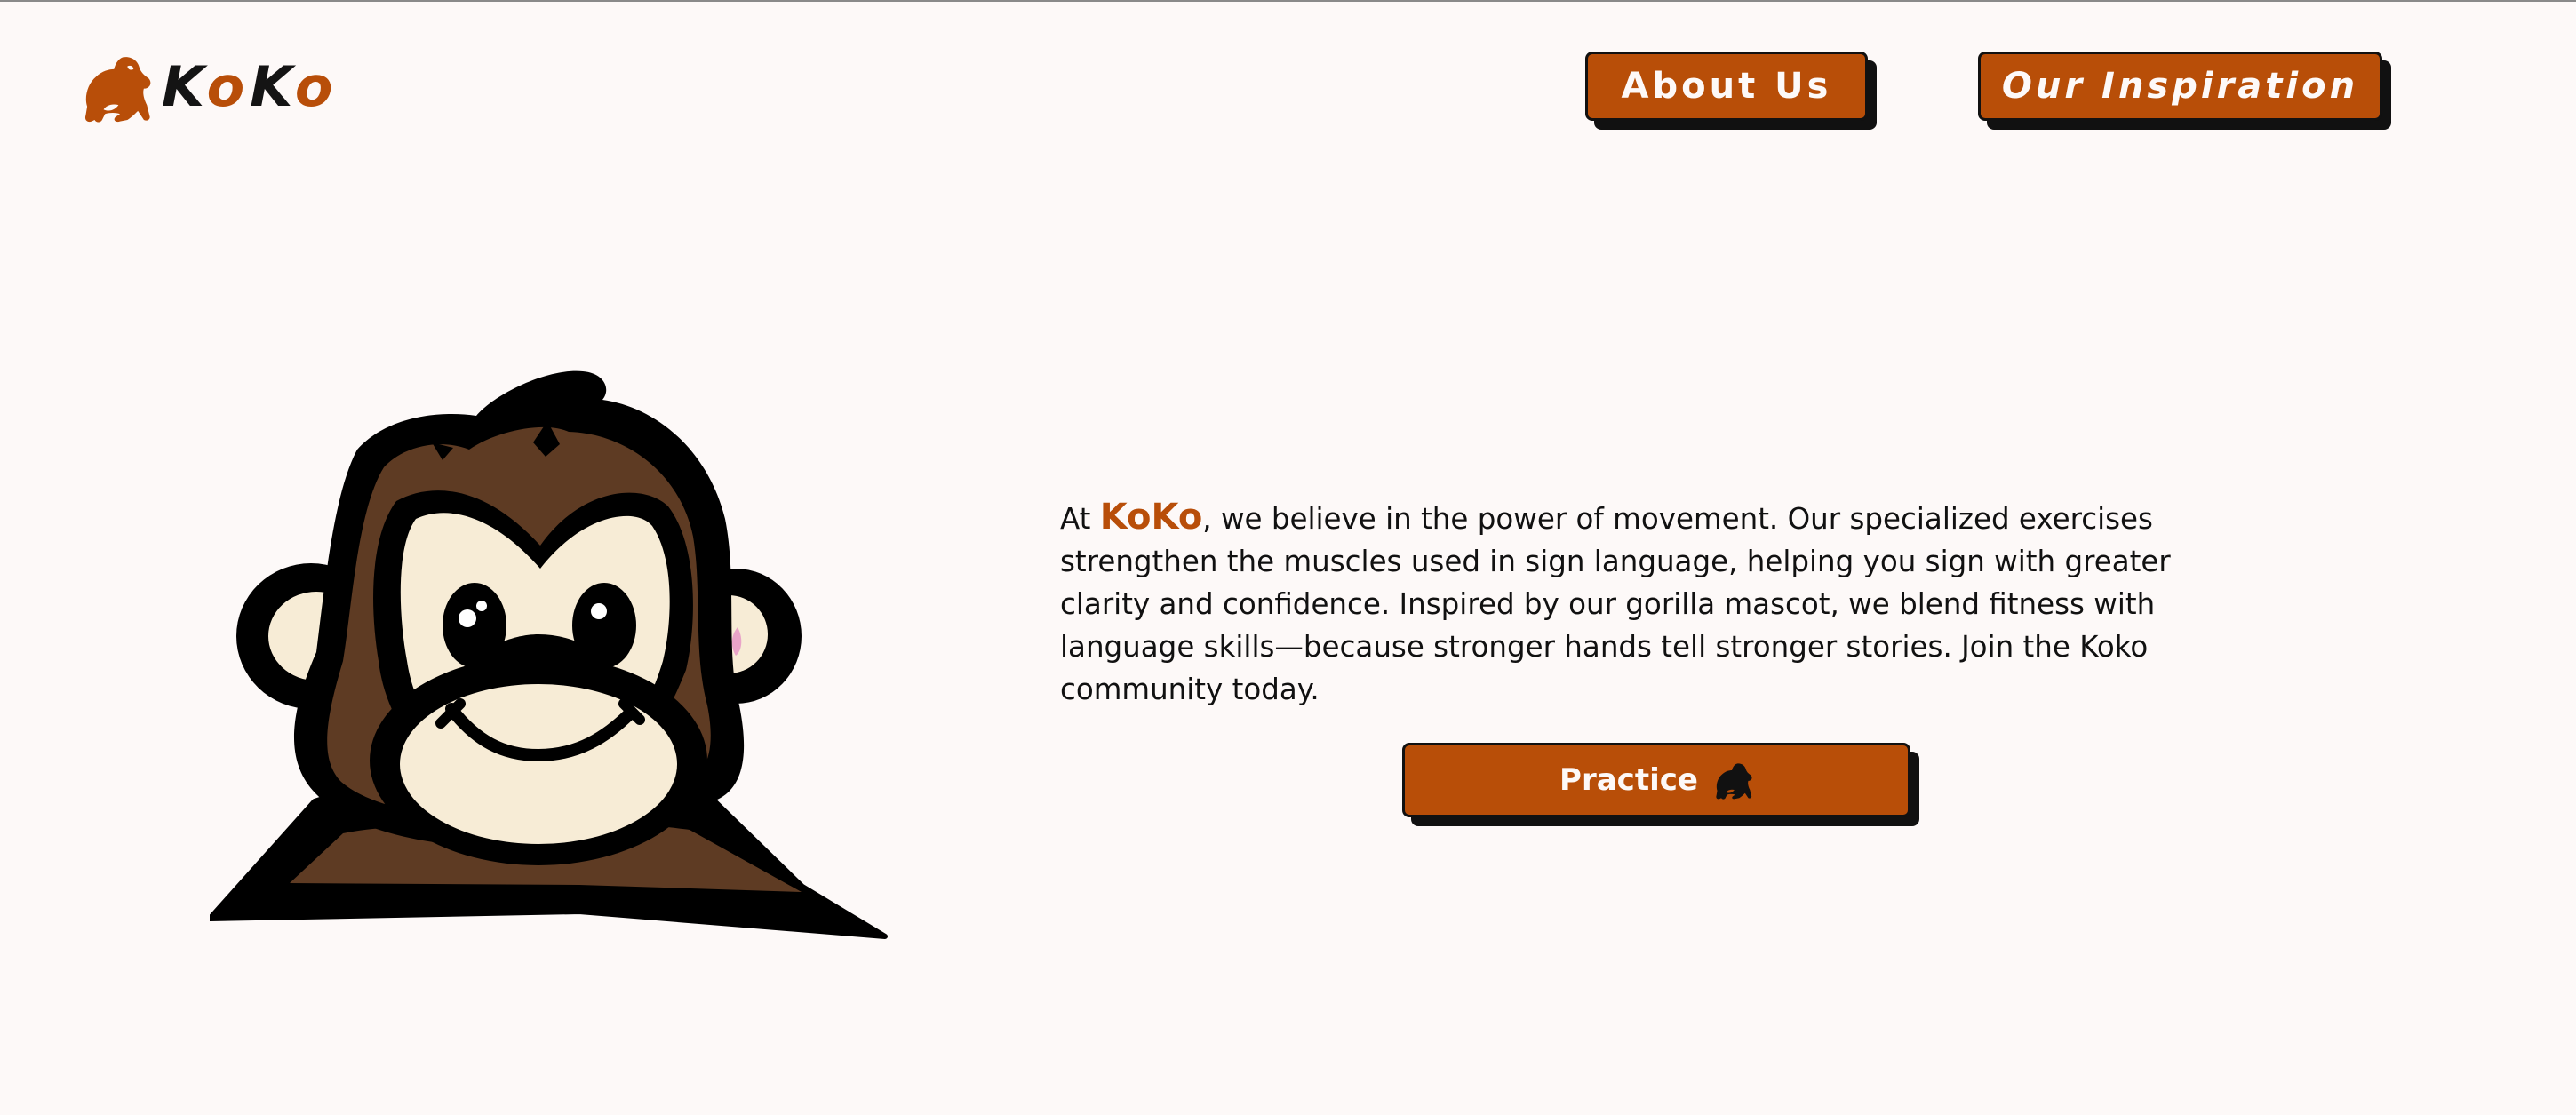 This screenshot has height=1115, width=2576. I want to click on about-us-label: About Us, so click(1726, 86).